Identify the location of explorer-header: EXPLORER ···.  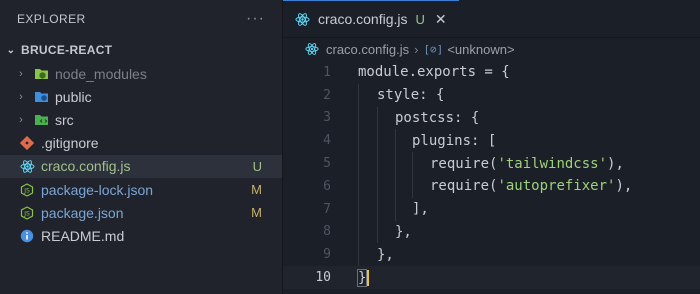
(141, 19).